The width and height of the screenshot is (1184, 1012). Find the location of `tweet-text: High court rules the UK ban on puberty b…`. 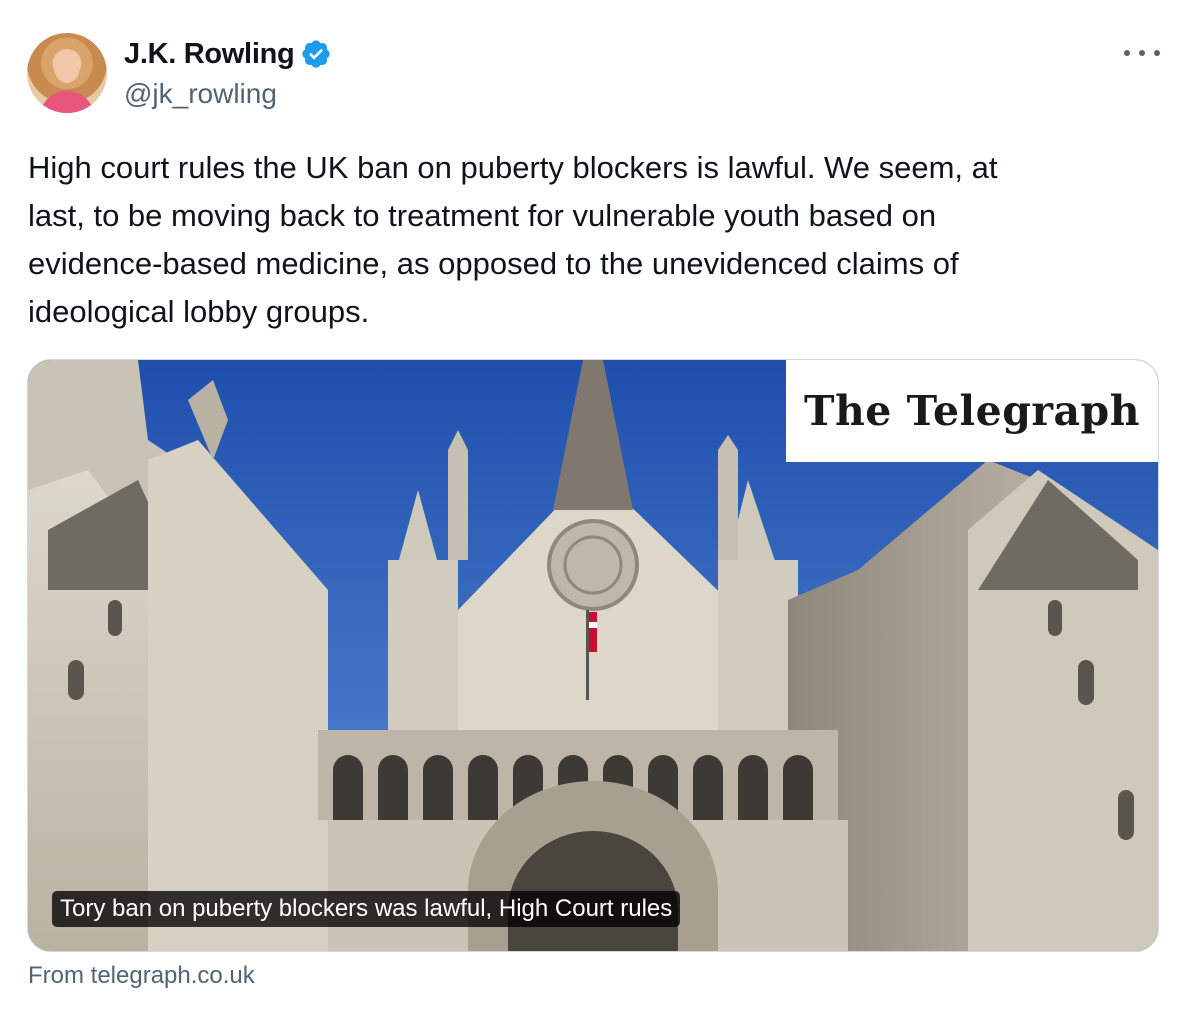

tweet-text: High court rules the UK ban on puberty b… is located at coordinates (513, 239).